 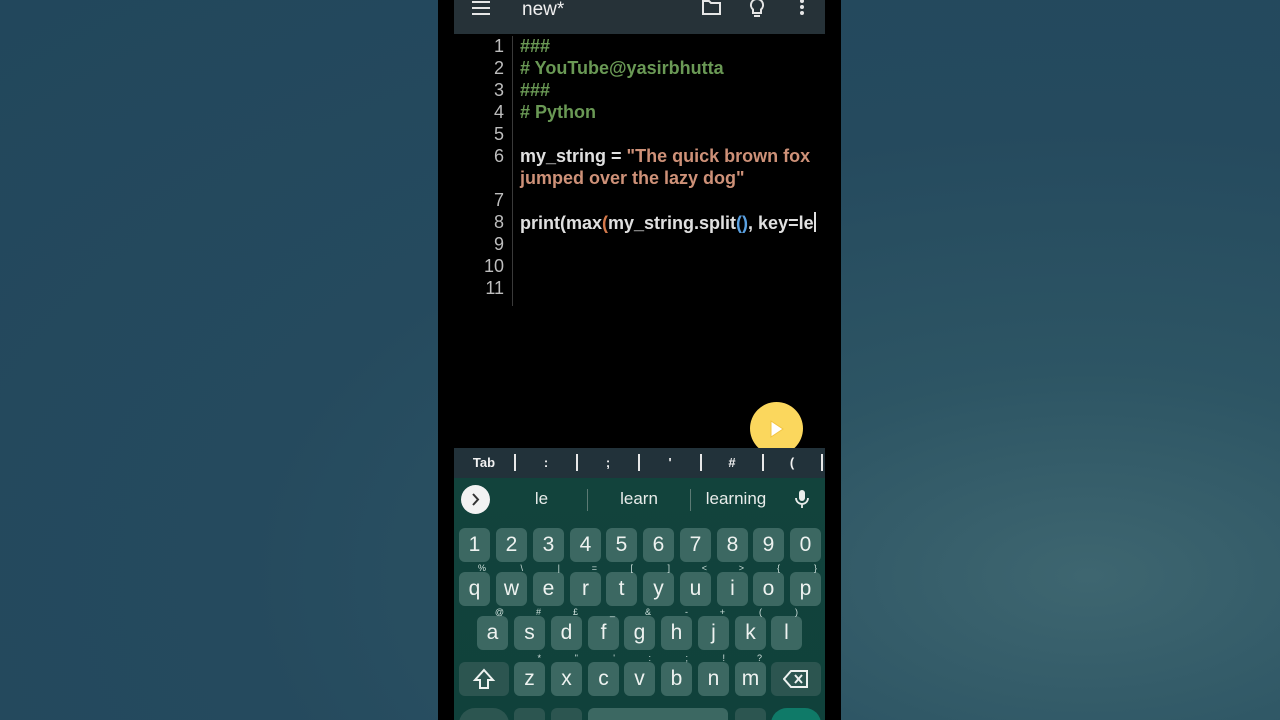 I want to click on menu-icon, so click(x=481, y=8).